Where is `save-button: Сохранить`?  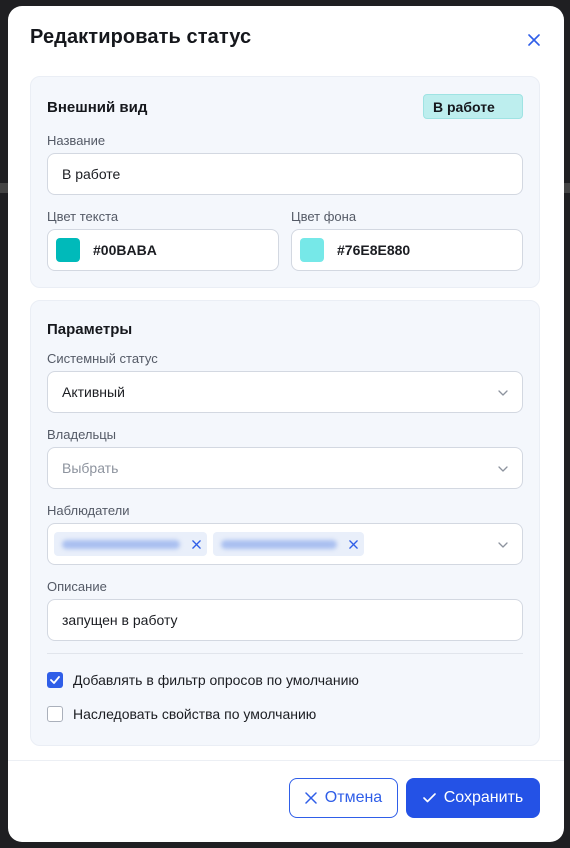 save-button: Сохранить is located at coordinates (473, 798).